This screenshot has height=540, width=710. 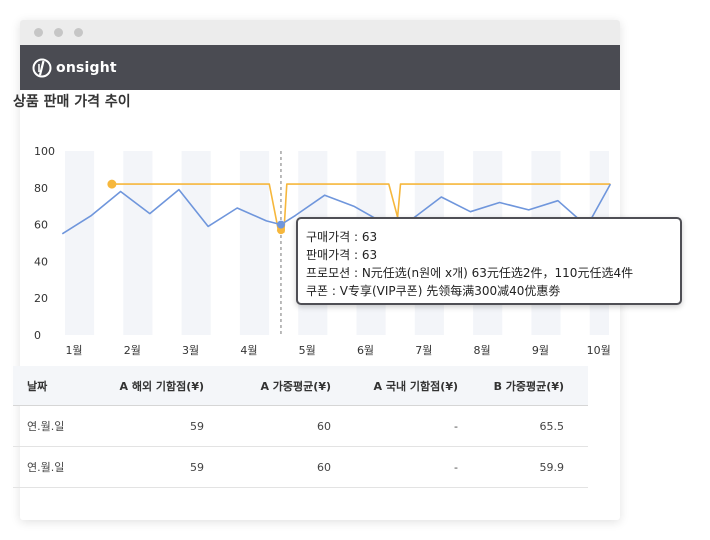 I want to click on col-header-a-domestic: A 국내 기함점(¥), so click(x=395, y=386).